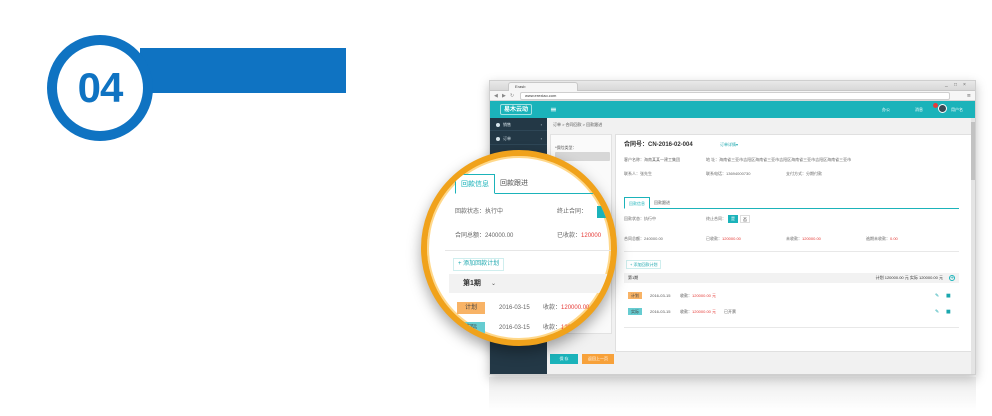 This screenshot has width=992, height=416. I want to click on payment-method: 支付方式：分期付款, so click(804, 173).